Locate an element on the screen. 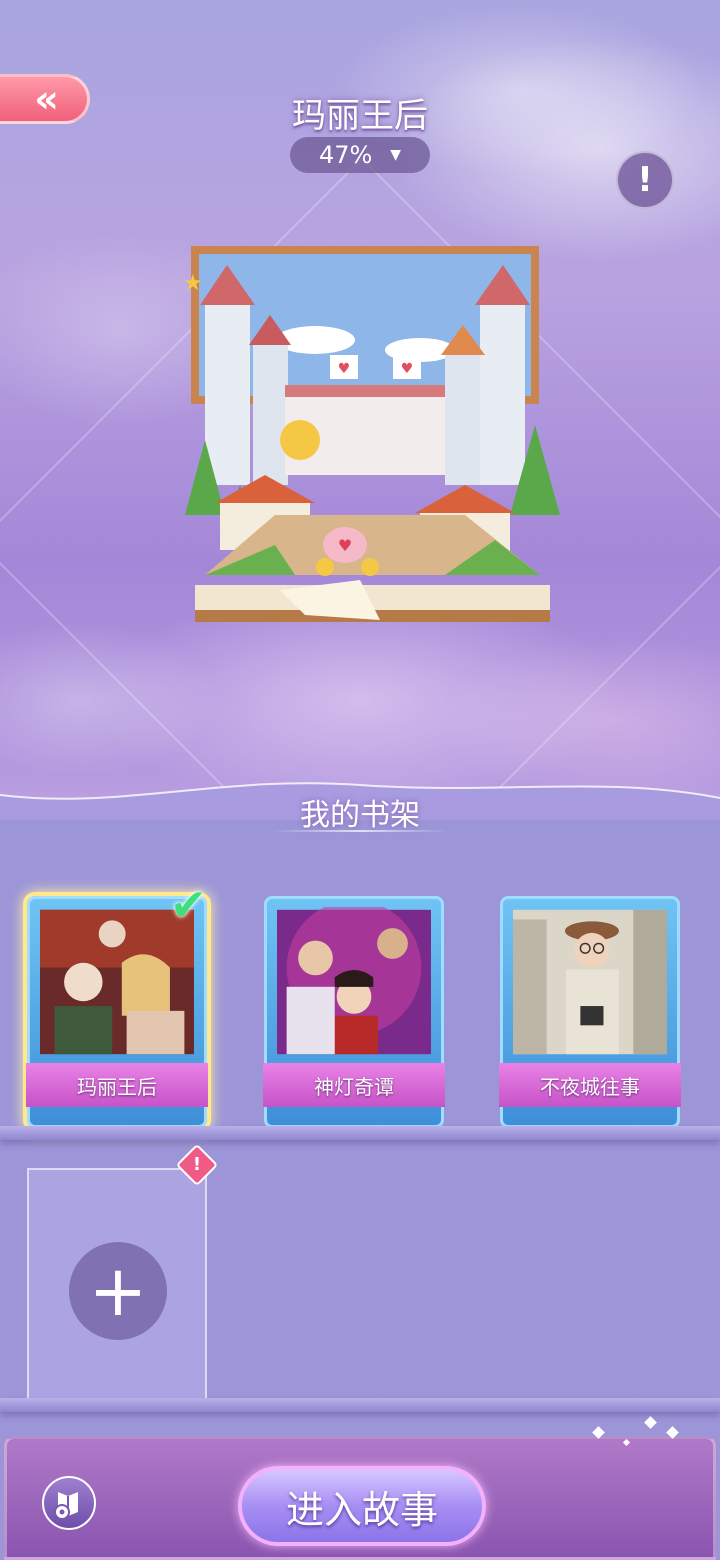 The image size is (720, 1560). book-gear-icon is located at coordinates (66, 1506).